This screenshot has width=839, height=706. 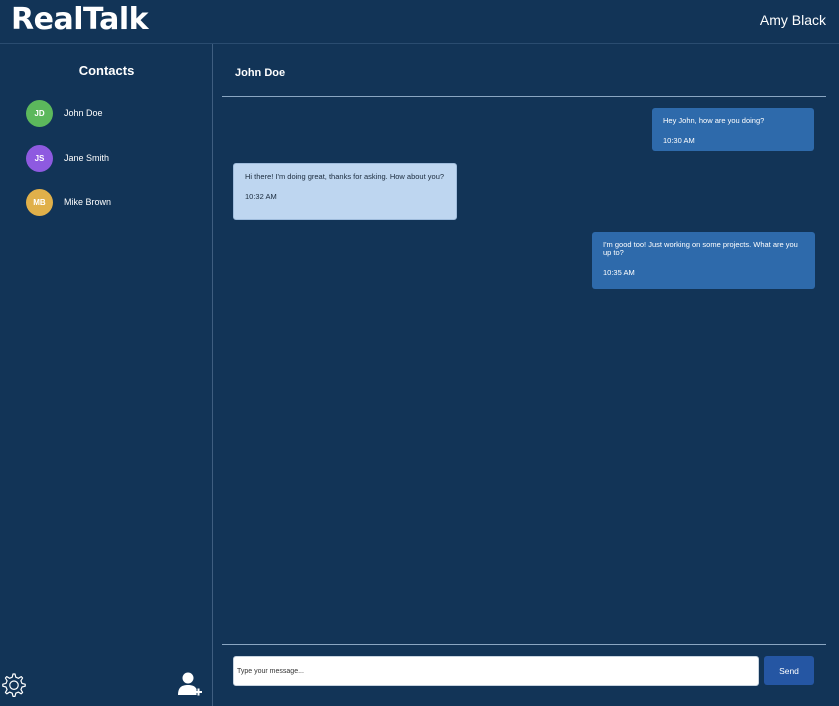 I want to click on message-time: 10:35 AM, so click(x=619, y=272).